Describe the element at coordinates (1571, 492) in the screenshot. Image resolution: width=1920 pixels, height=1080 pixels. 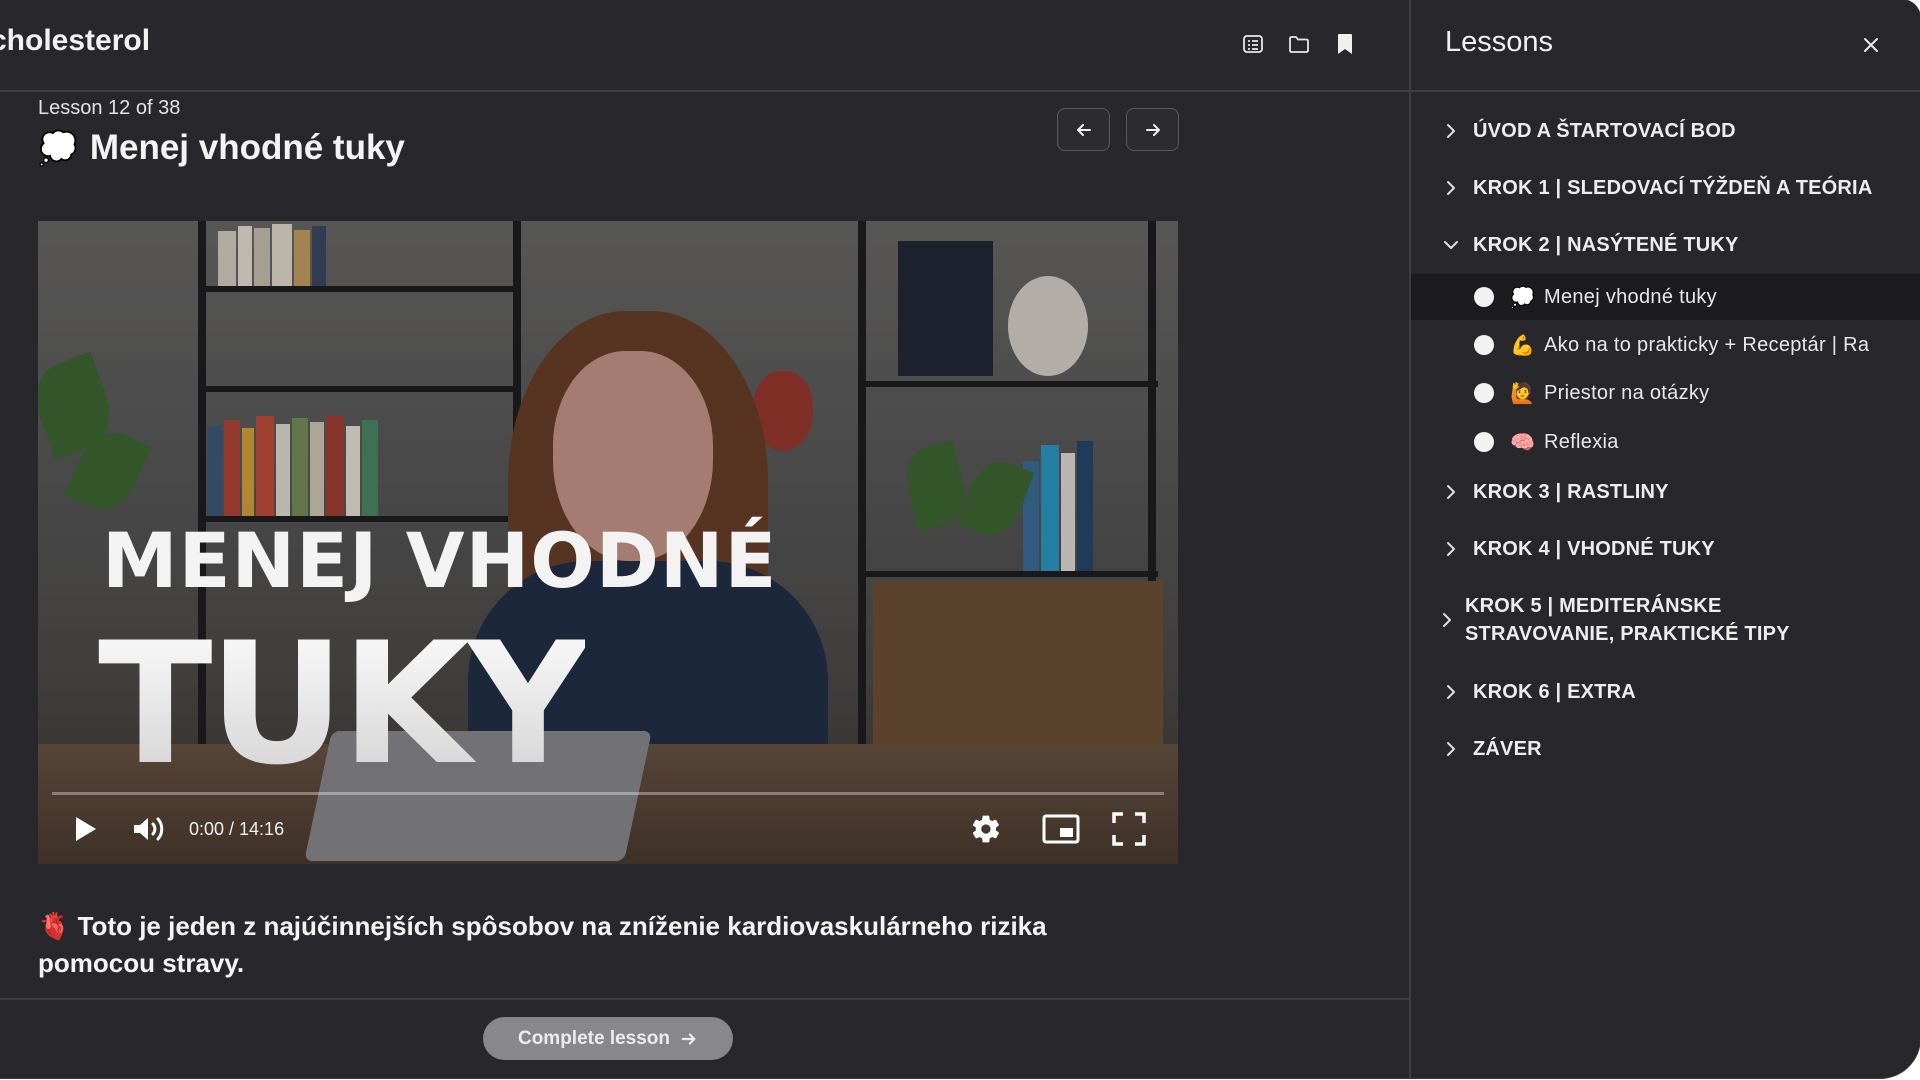
I see `section-label: KROK 3 | RASTLINY` at that location.